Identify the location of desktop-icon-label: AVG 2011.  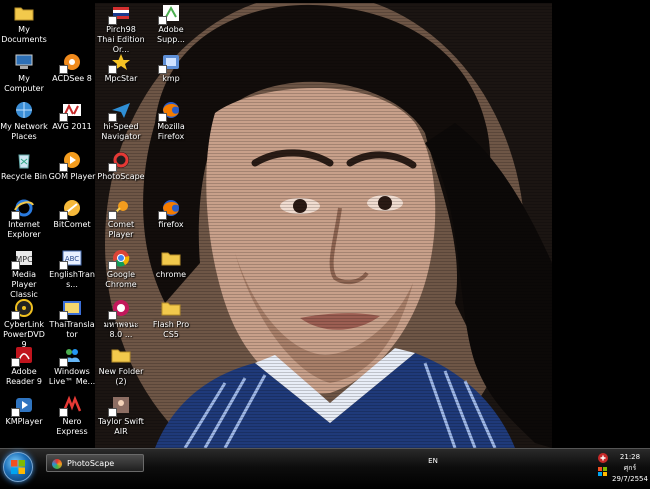
(72, 126).